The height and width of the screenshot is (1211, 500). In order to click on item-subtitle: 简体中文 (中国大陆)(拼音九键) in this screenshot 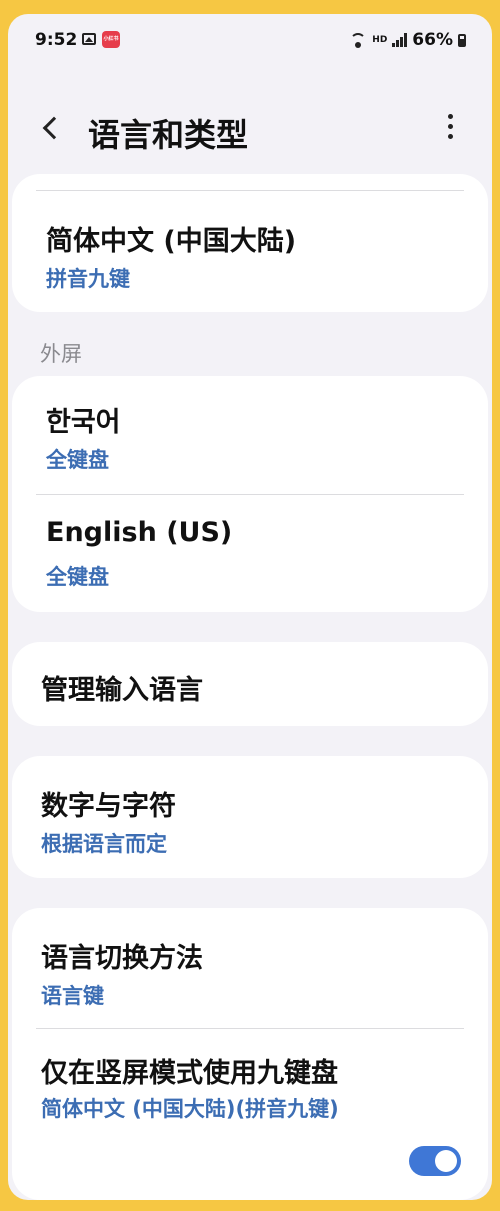, I will do `click(190, 1109)`.